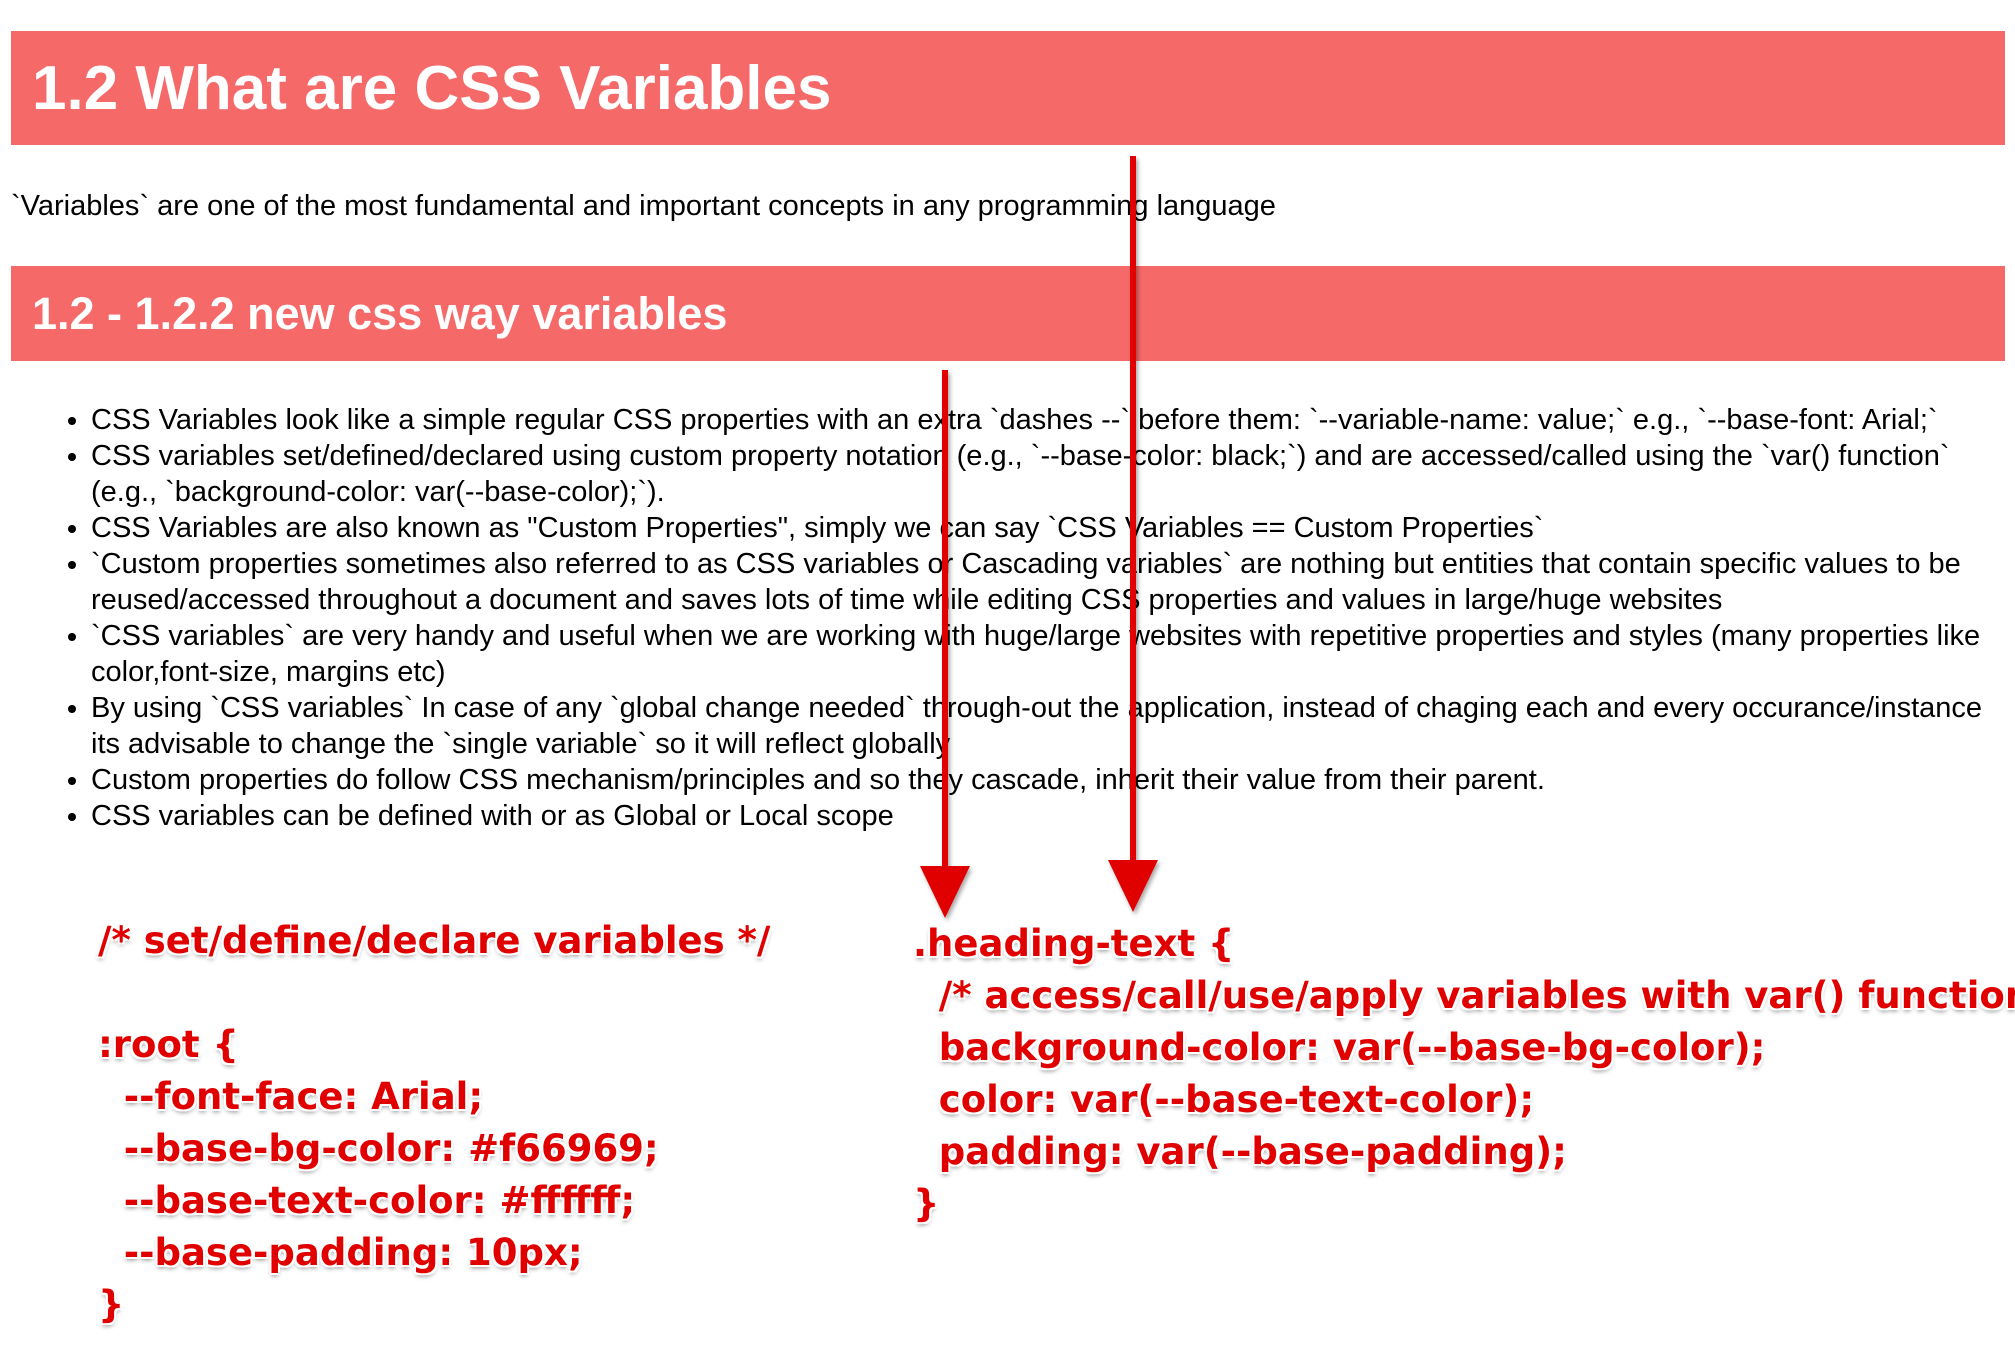 The height and width of the screenshot is (1350, 2015). Describe the element at coordinates (1008, 88) in the screenshot. I see `heading-what-are-css-variables: 1.2 What are CSS Variables` at that location.